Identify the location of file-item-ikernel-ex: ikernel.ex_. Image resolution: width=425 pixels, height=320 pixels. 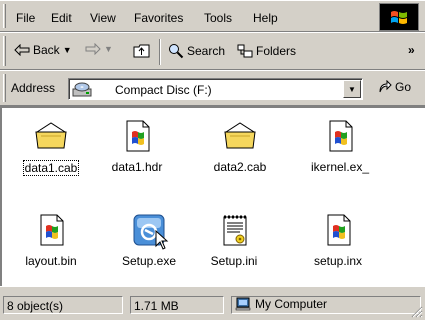
(340, 146).